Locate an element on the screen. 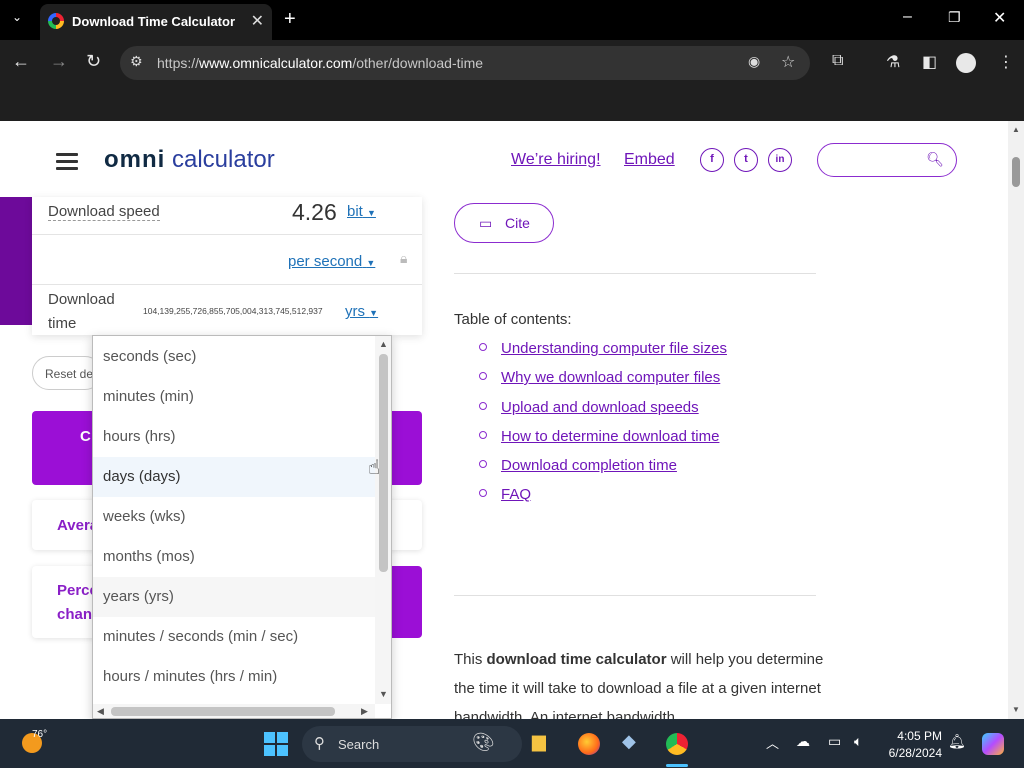  tab-active: Download Time Calculator ✕ is located at coordinates (156, 22).